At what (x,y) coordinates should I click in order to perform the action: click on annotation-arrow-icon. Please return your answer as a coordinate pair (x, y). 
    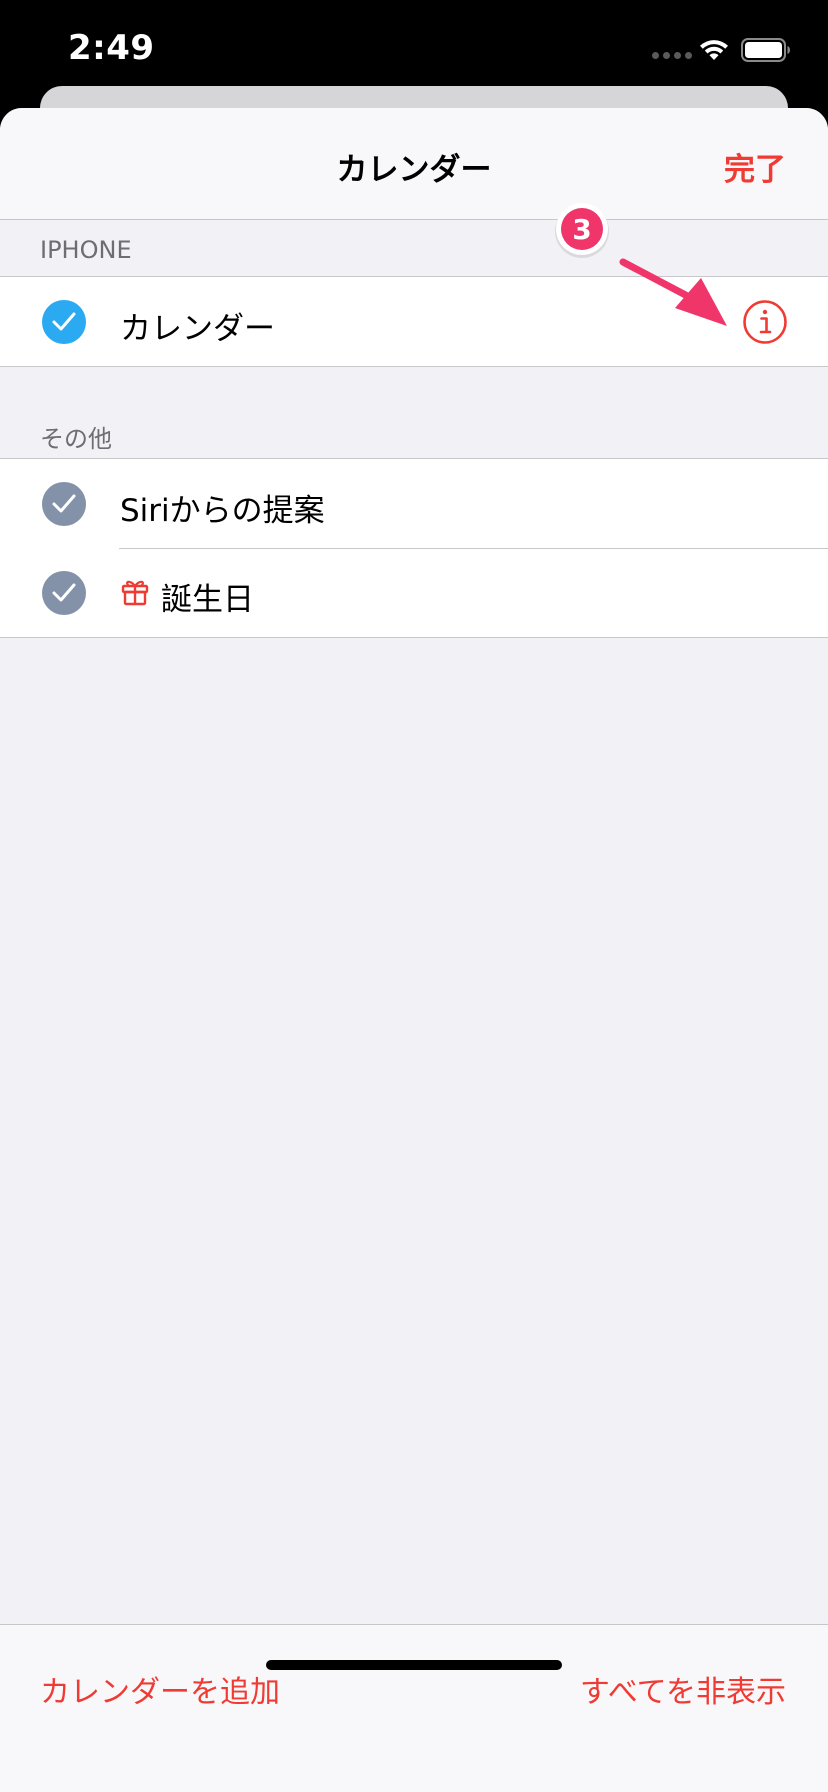
    Looking at the image, I should click on (673, 292).